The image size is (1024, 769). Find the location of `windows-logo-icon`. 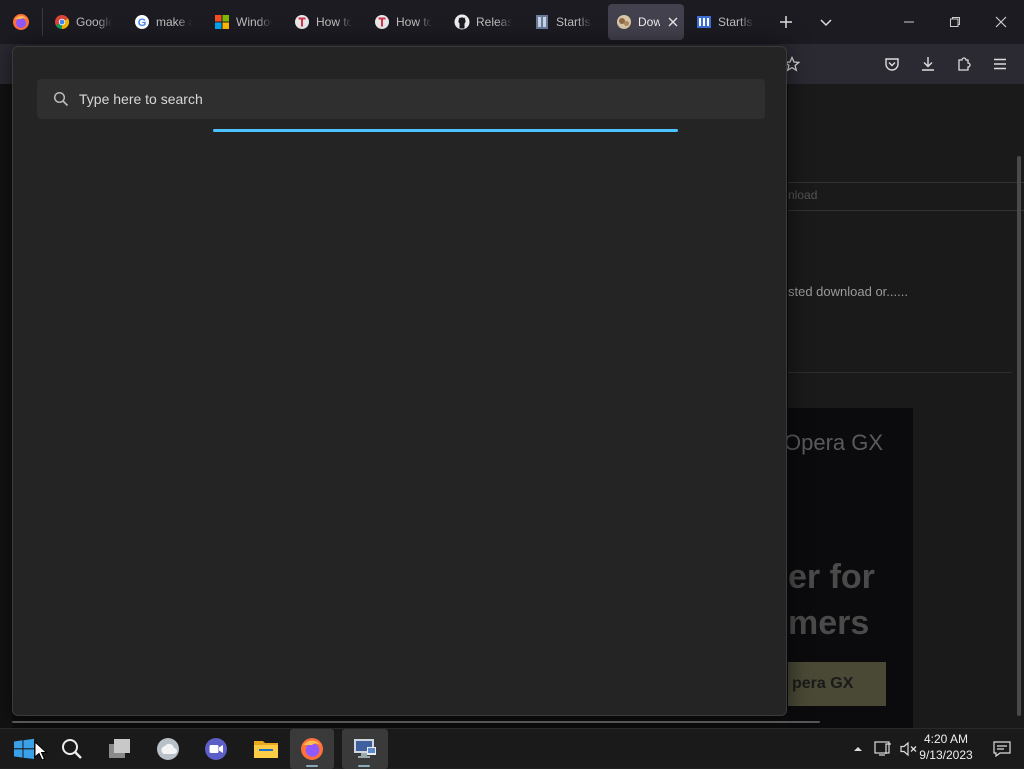

windows-logo-icon is located at coordinates (24, 748).